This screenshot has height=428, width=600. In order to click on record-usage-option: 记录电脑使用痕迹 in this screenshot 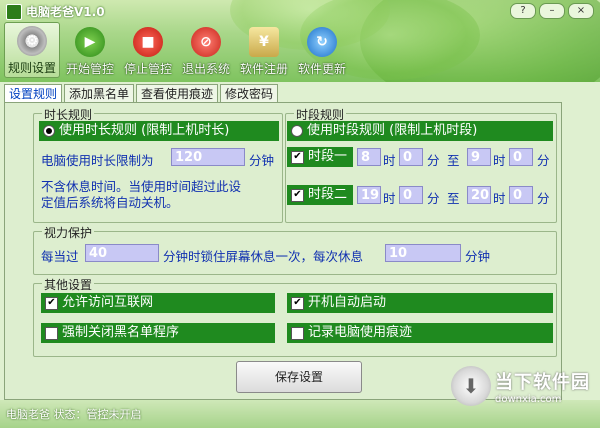, I will do `click(420, 333)`.